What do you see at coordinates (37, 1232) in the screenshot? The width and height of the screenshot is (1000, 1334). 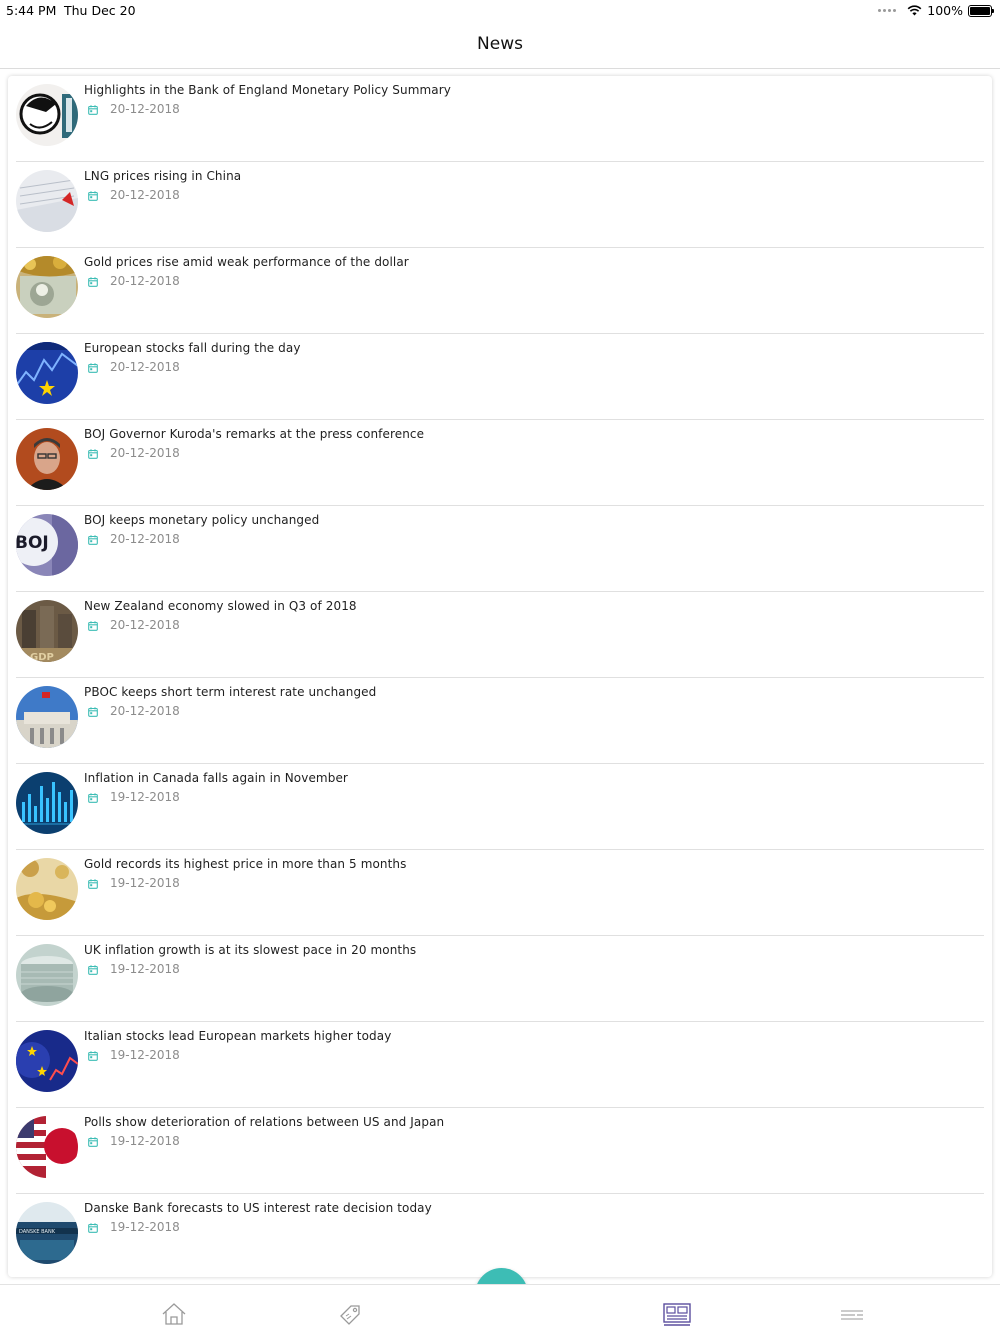 I see `svg-text: DANSKE BANK` at bounding box center [37, 1232].